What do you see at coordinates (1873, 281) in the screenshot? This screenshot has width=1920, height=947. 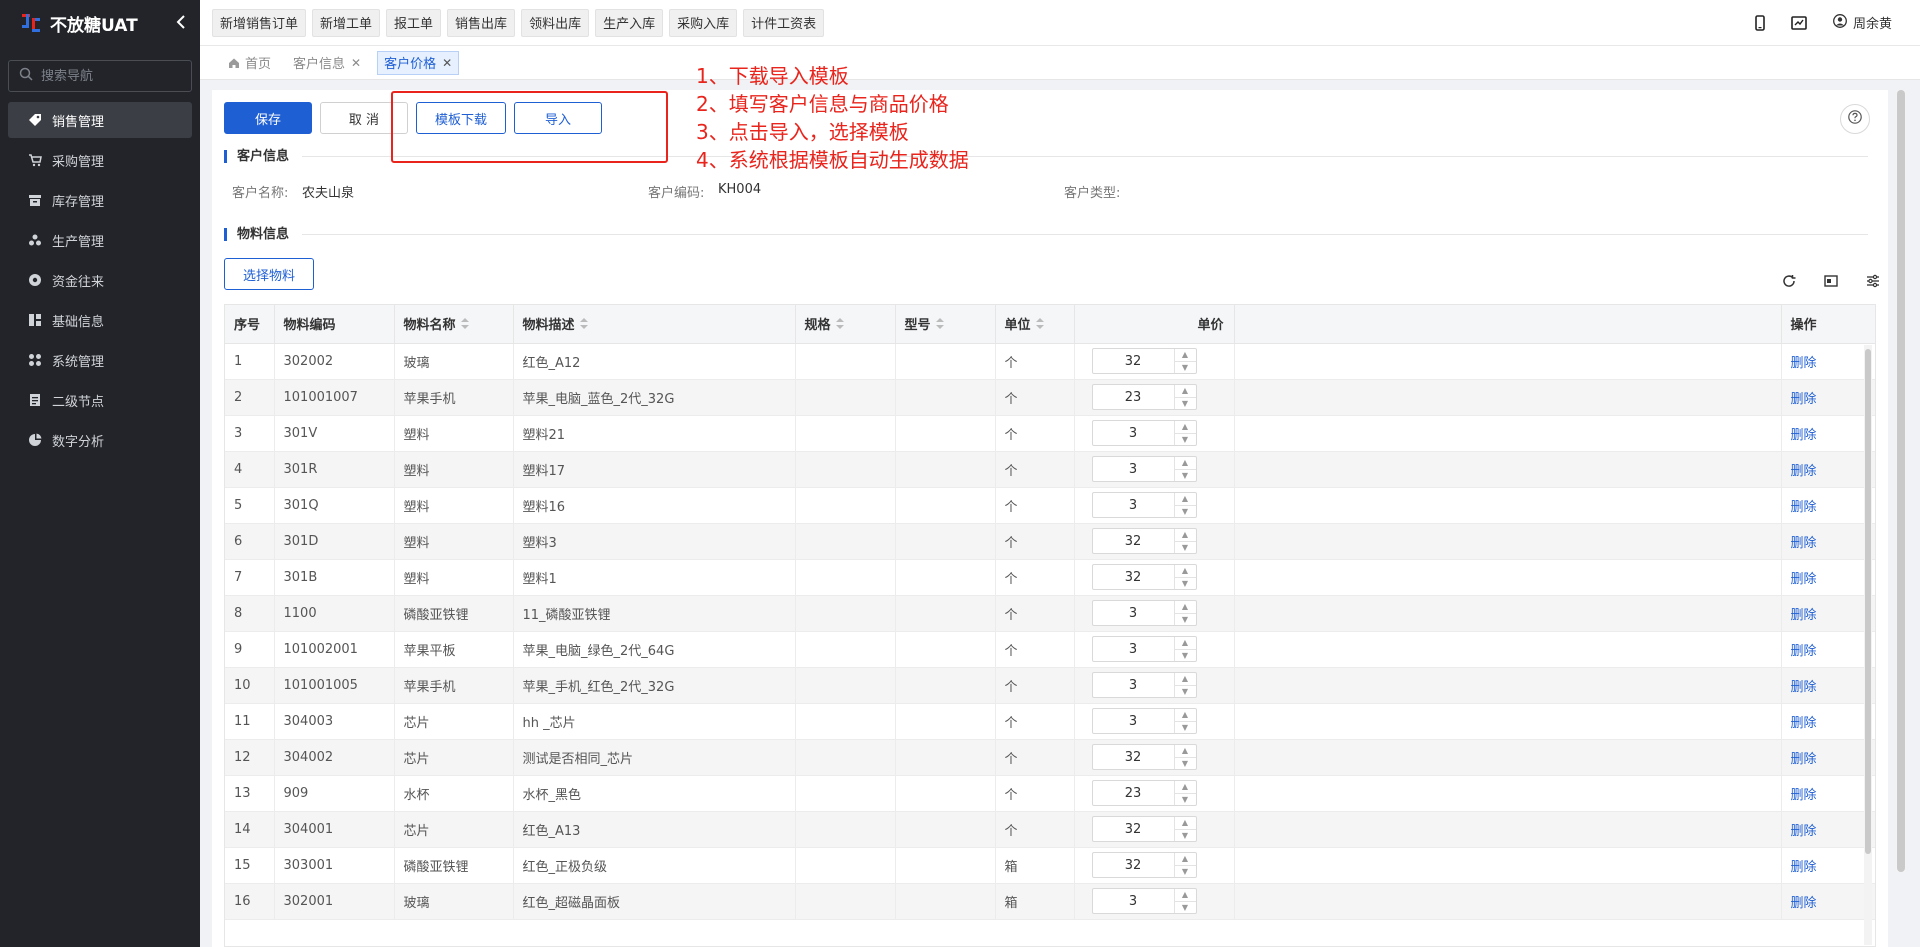 I see `filter-settings-icon` at bounding box center [1873, 281].